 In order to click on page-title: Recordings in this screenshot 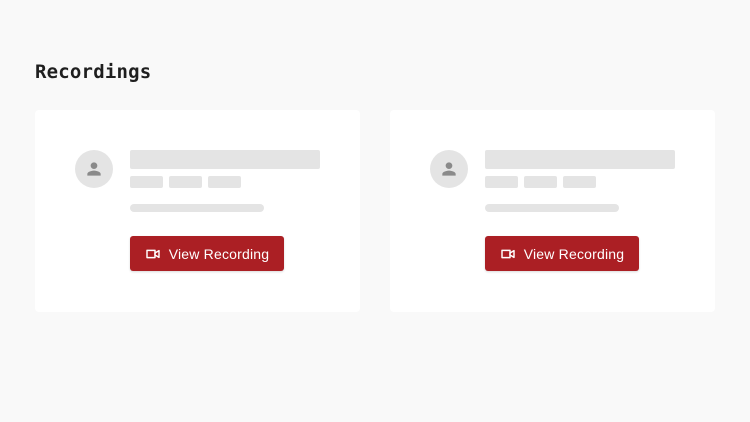, I will do `click(93, 72)`.